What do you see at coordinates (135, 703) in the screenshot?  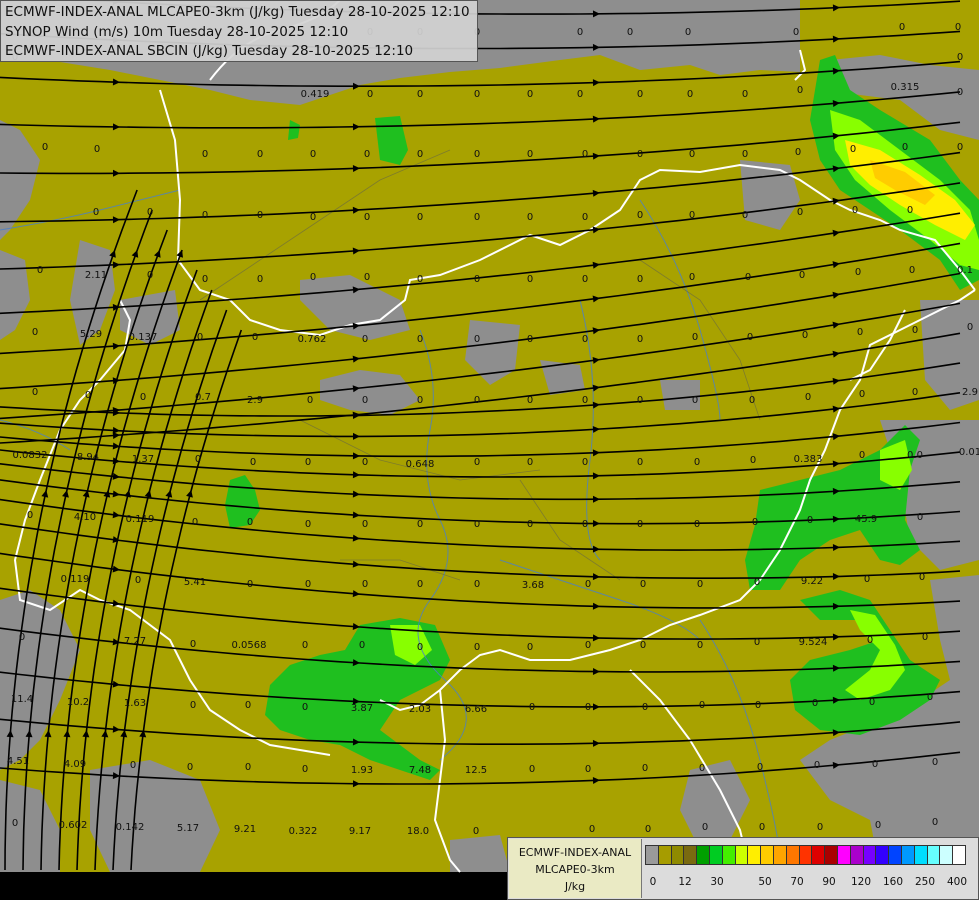 I see `cape-value-label: 1.63` at bounding box center [135, 703].